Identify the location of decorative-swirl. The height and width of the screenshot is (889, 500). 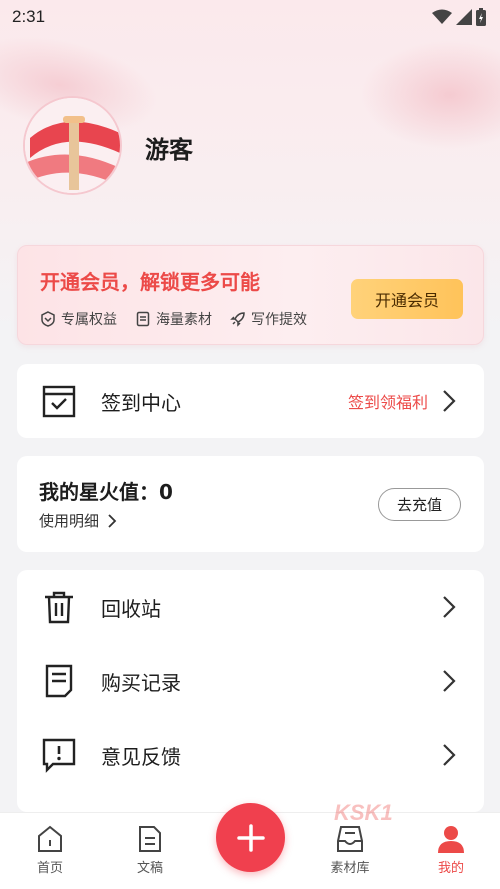
(430, 95).